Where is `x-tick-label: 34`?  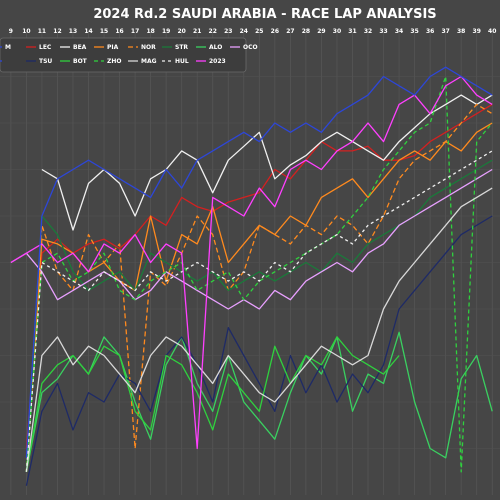
x-tick-label: 34 is located at coordinates (399, 31).